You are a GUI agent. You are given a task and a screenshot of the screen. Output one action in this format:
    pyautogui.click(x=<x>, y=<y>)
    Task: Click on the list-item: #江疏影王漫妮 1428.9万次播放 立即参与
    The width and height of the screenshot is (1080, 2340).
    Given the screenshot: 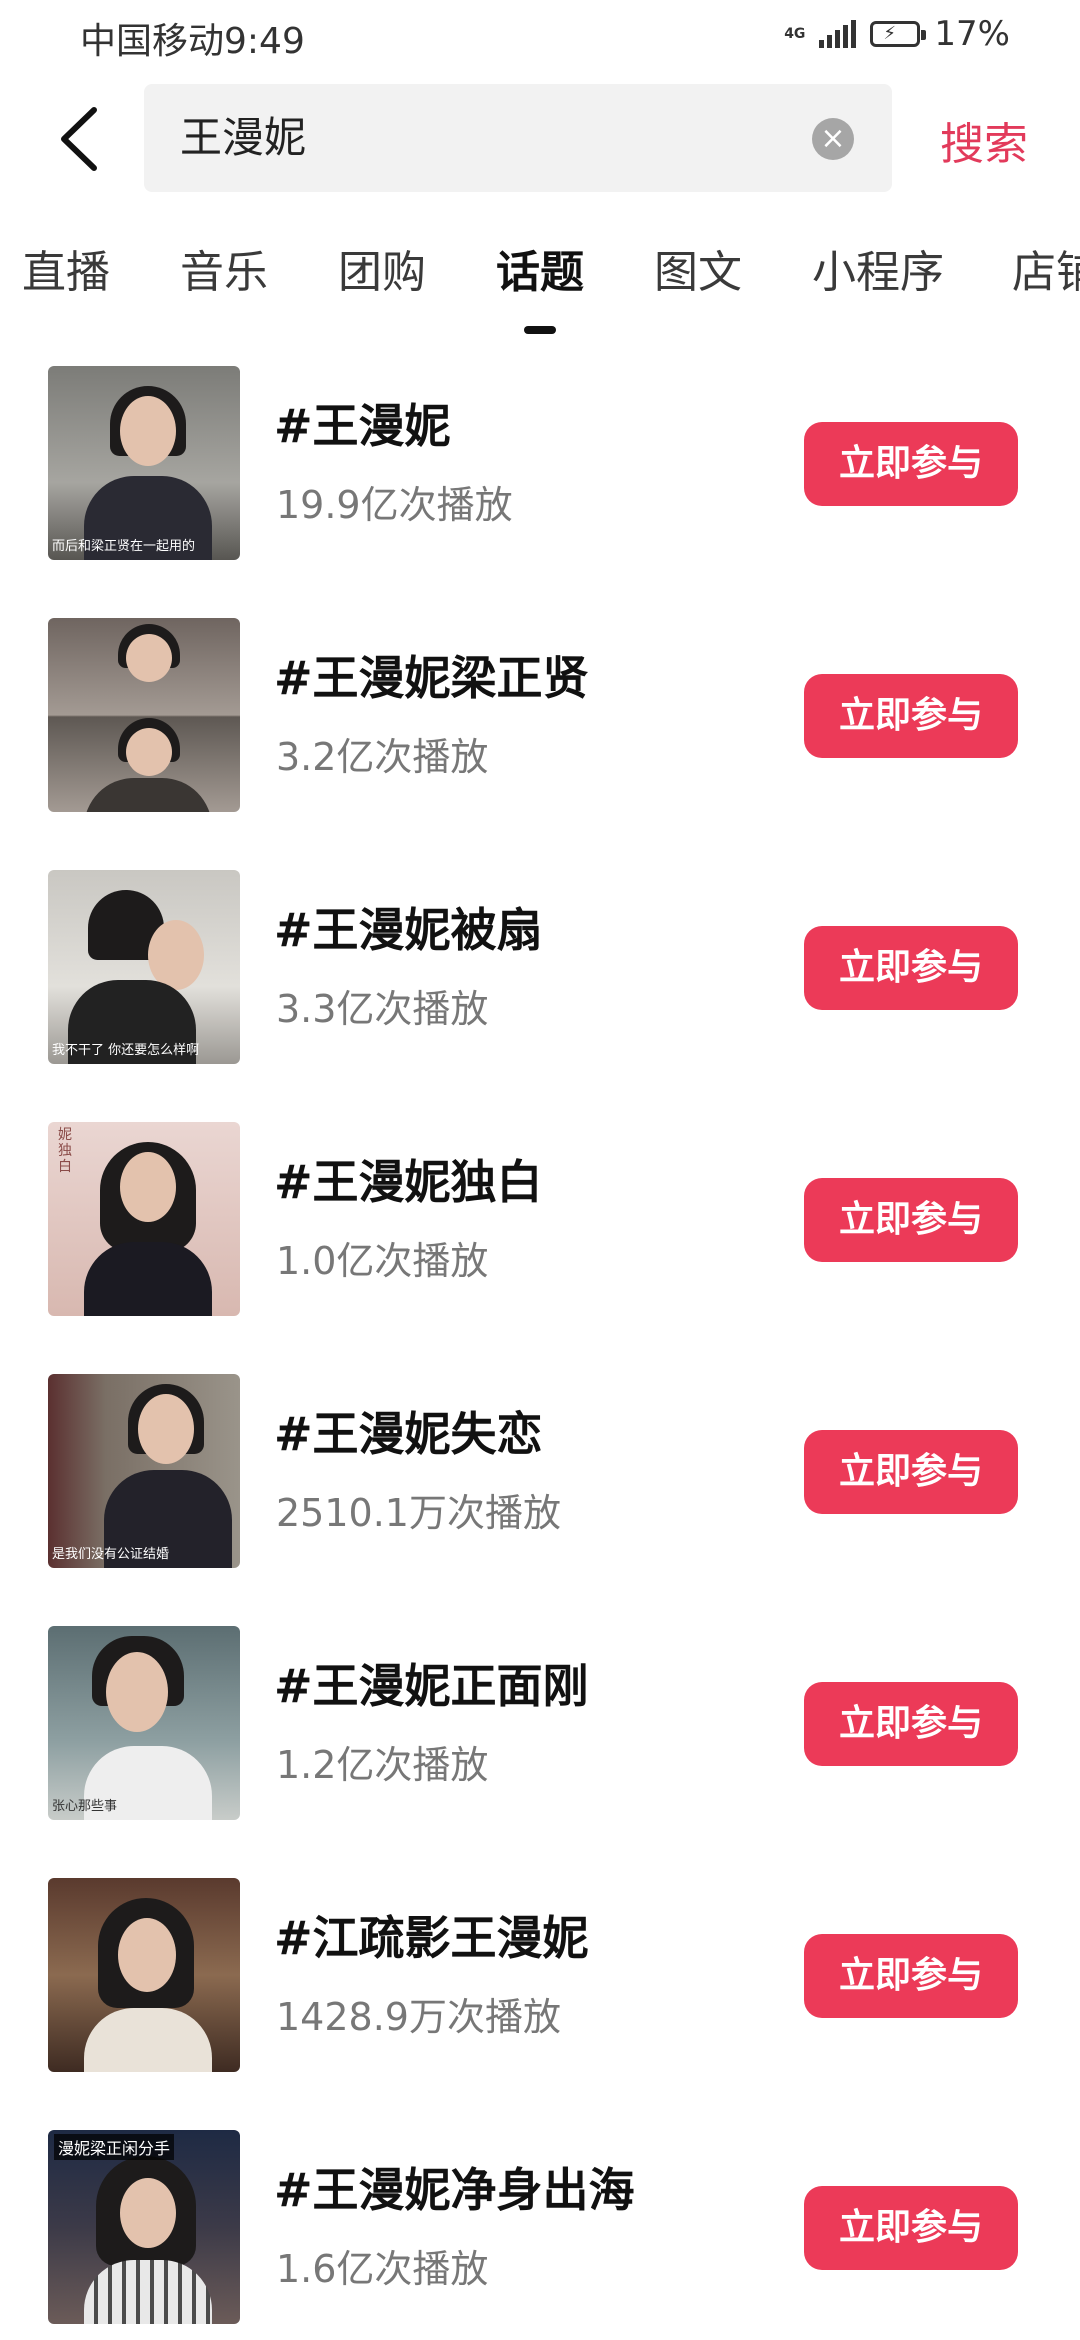 What is the action you would take?
    pyautogui.click(x=540, y=1976)
    